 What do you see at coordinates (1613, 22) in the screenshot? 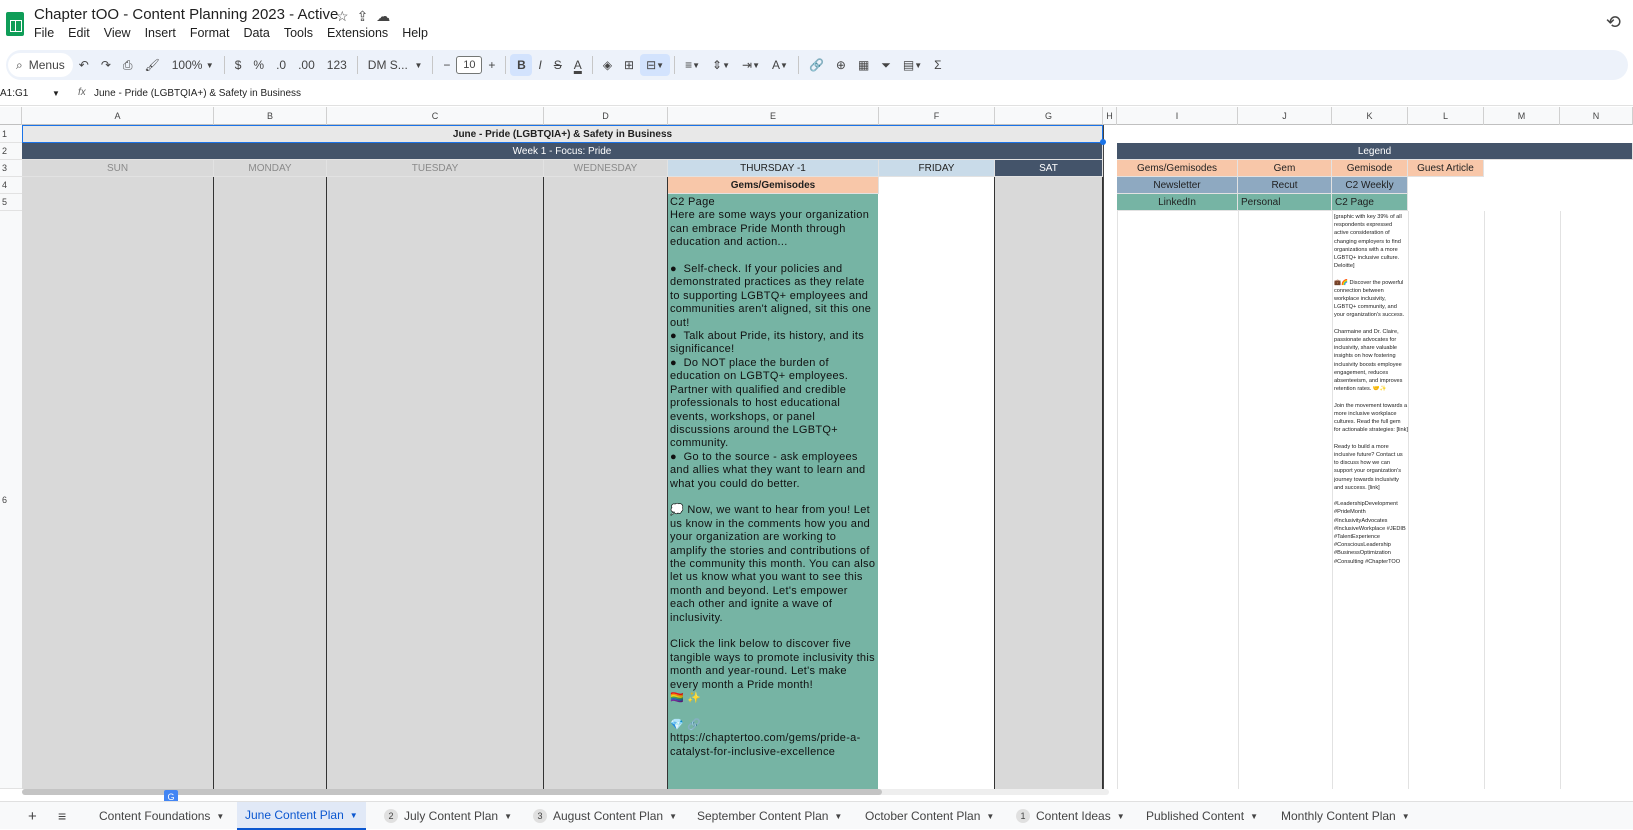
I see `version-history-icon: ⟲` at bounding box center [1613, 22].